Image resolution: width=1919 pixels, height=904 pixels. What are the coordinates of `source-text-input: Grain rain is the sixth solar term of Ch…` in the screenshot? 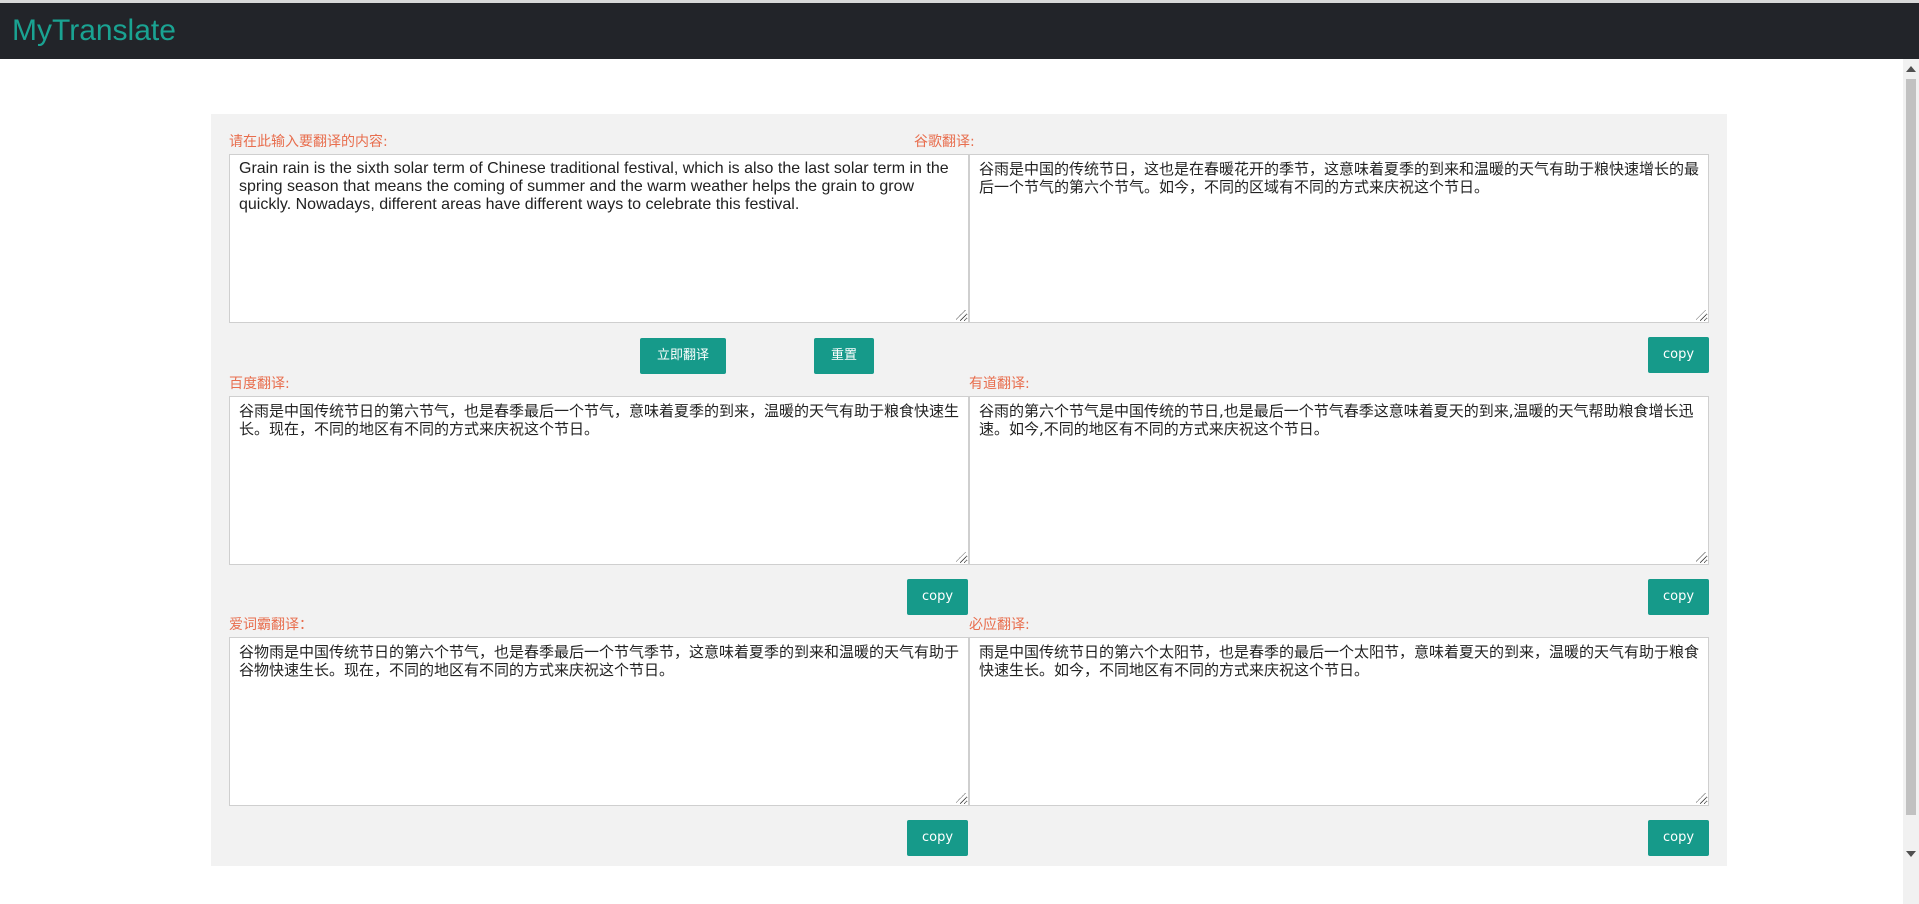 It's located at (599, 238).